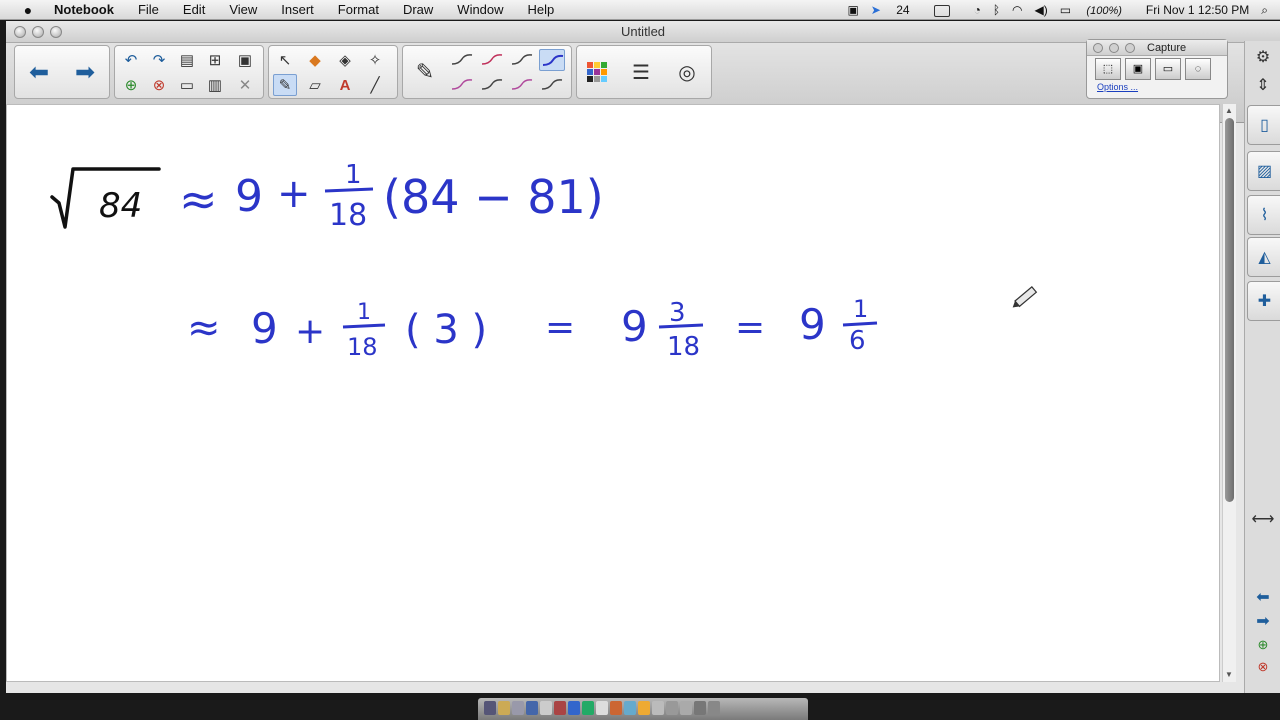 The height and width of the screenshot is (720, 1280). What do you see at coordinates (425, 72) in the screenshot?
I see `pen-icon: ✎` at bounding box center [425, 72].